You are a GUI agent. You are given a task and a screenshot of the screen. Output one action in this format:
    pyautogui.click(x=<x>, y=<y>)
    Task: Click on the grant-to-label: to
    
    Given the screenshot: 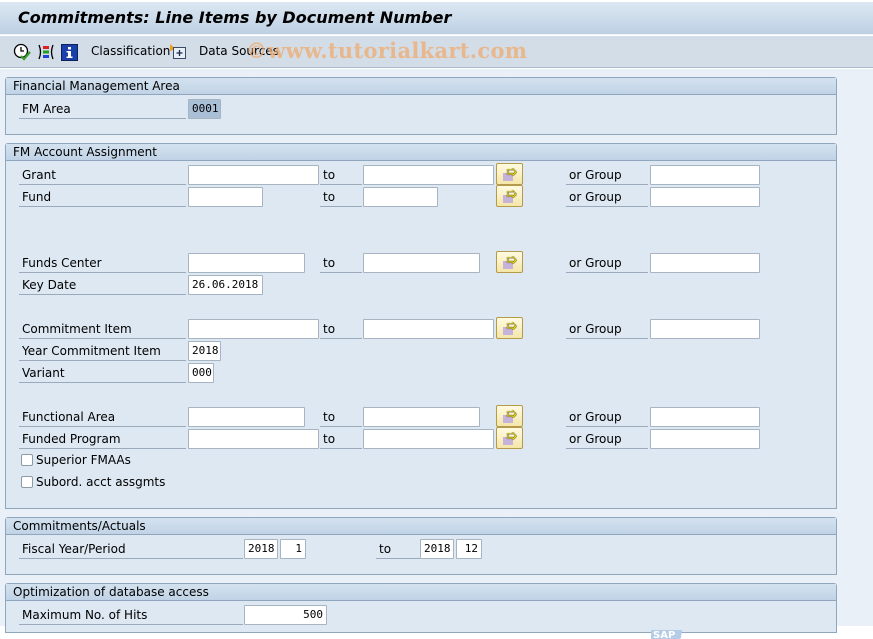 What is the action you would take?
    pyautogui.click(x=341, y=175)
    